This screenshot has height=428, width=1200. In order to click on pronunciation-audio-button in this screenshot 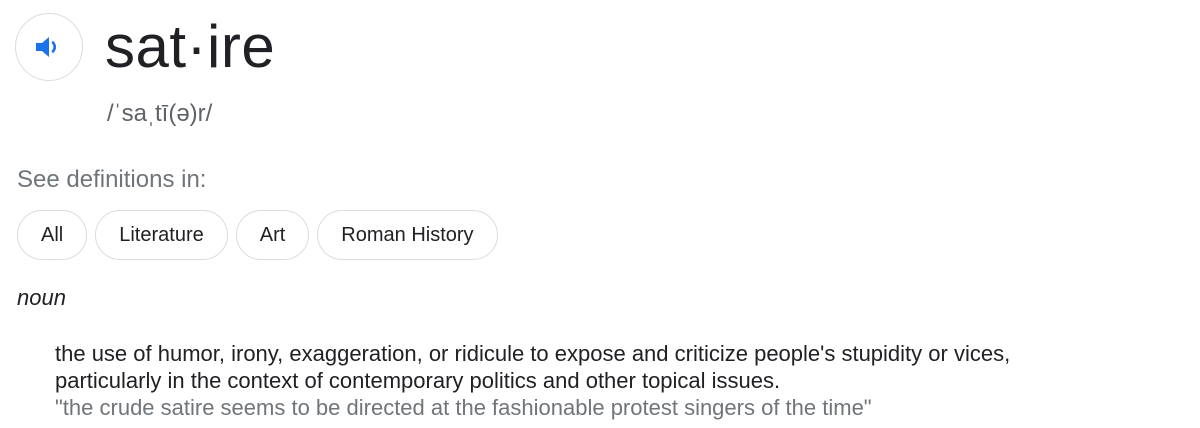, I will do `click(49, 47)`.